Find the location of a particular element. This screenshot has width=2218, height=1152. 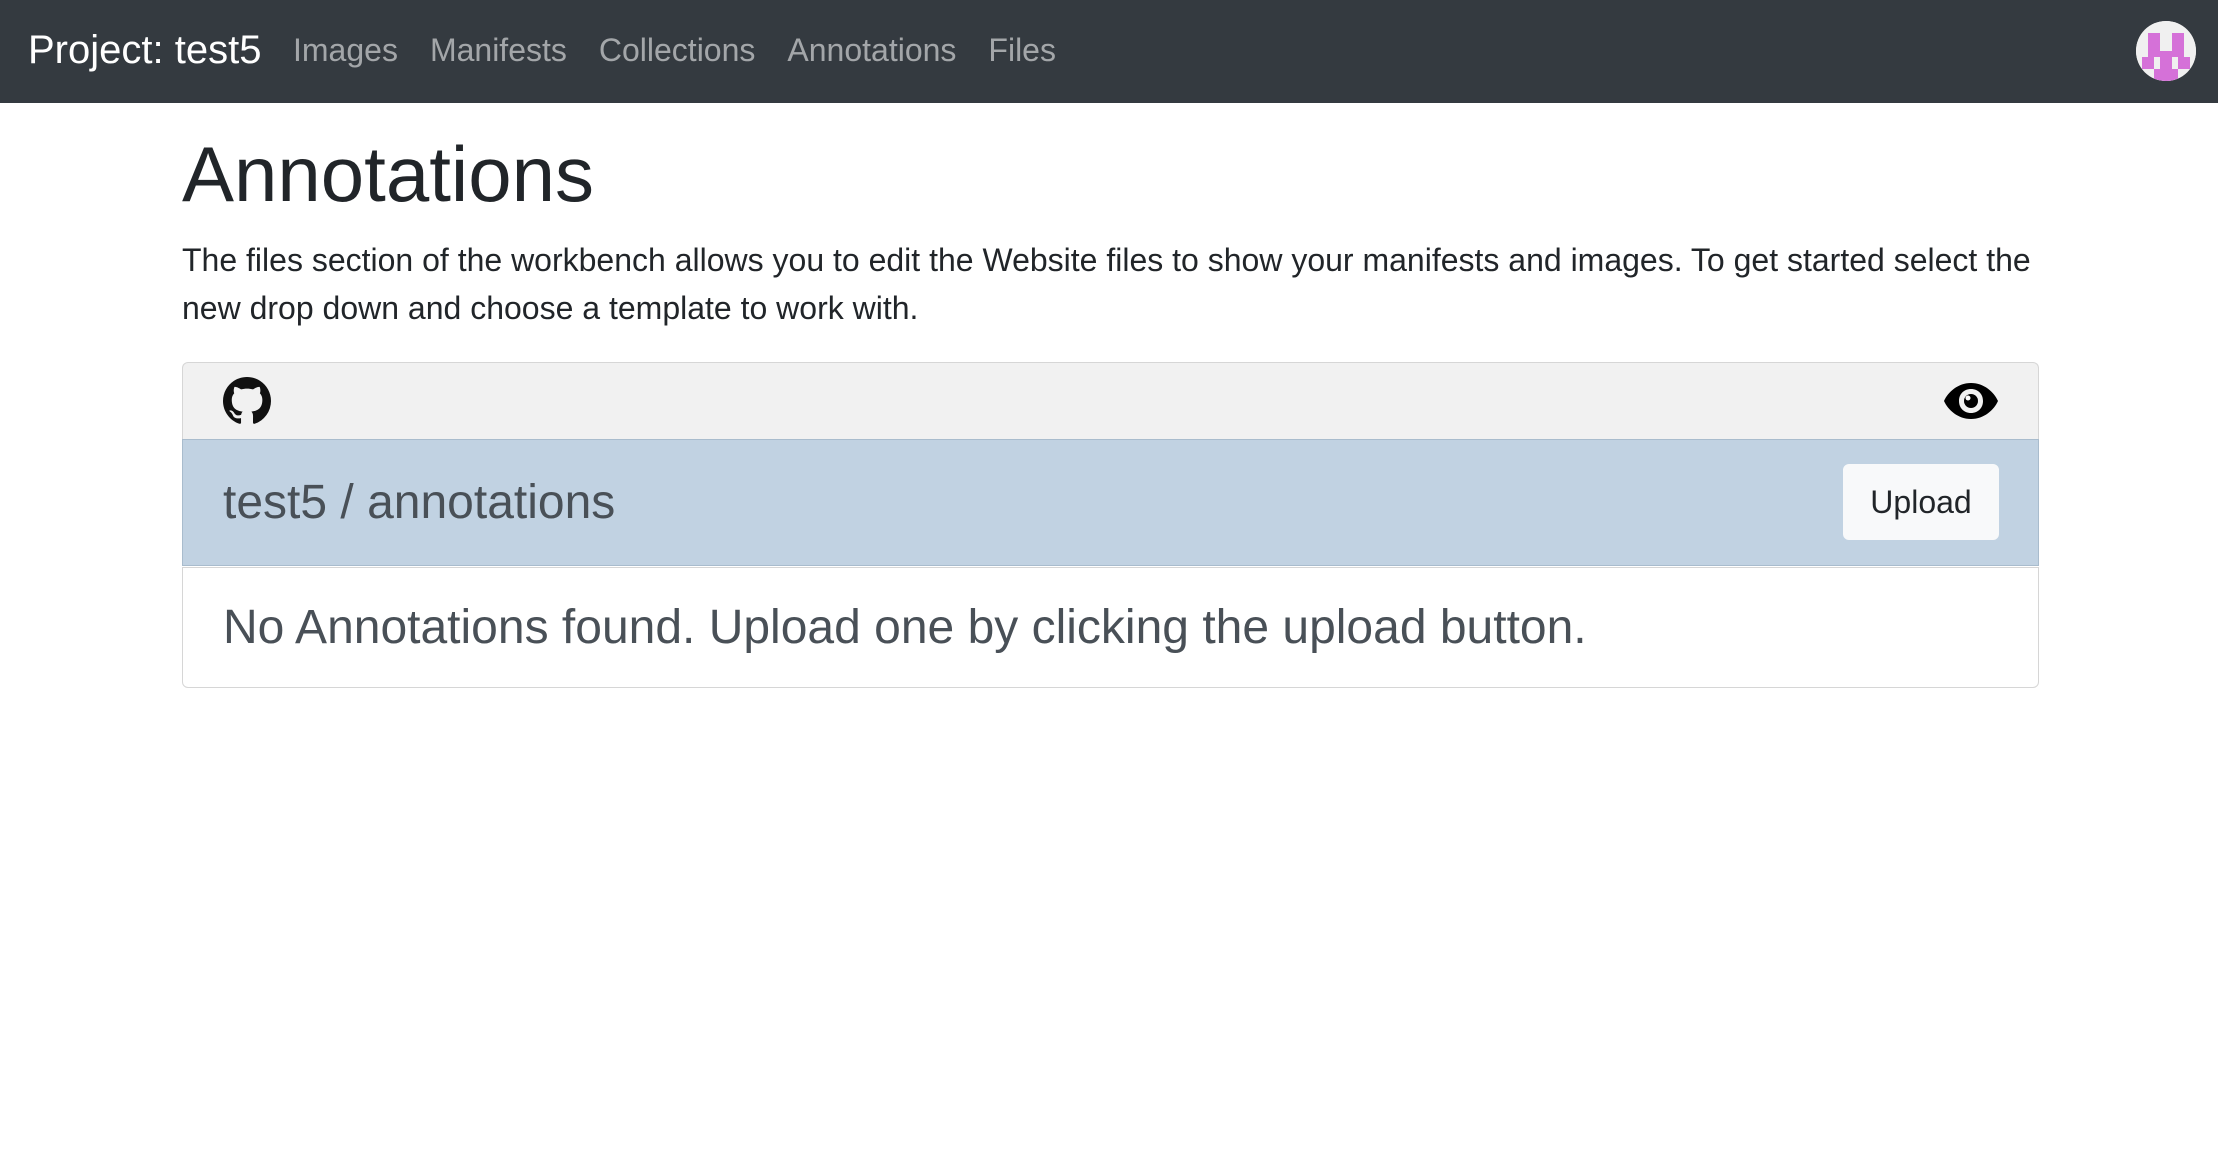

path-bar: test5 / annotations Upload is located at coordinates (1110, 502).